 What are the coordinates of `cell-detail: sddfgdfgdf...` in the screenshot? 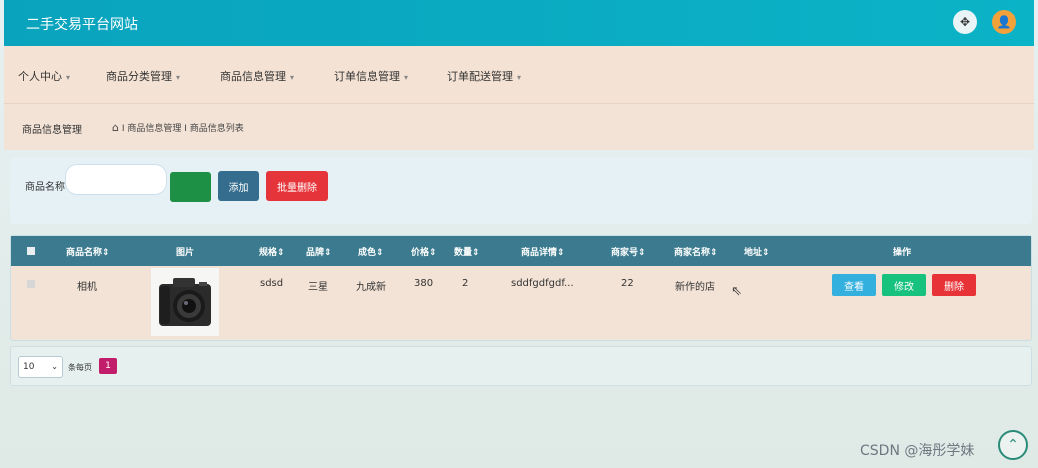 It's located at (542, 283).